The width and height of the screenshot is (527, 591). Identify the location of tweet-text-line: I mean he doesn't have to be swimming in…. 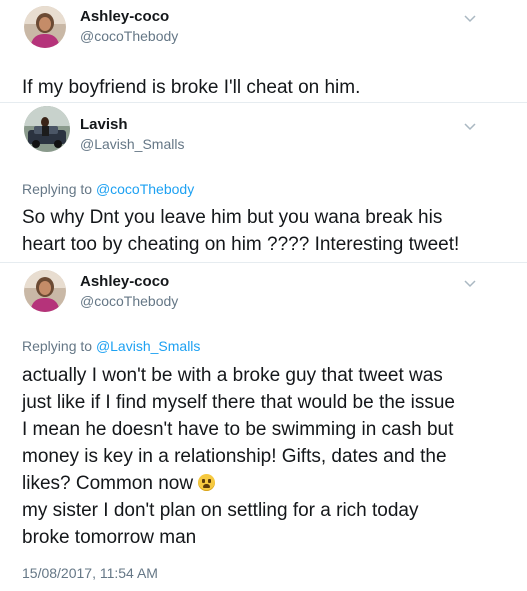
(238, 429).